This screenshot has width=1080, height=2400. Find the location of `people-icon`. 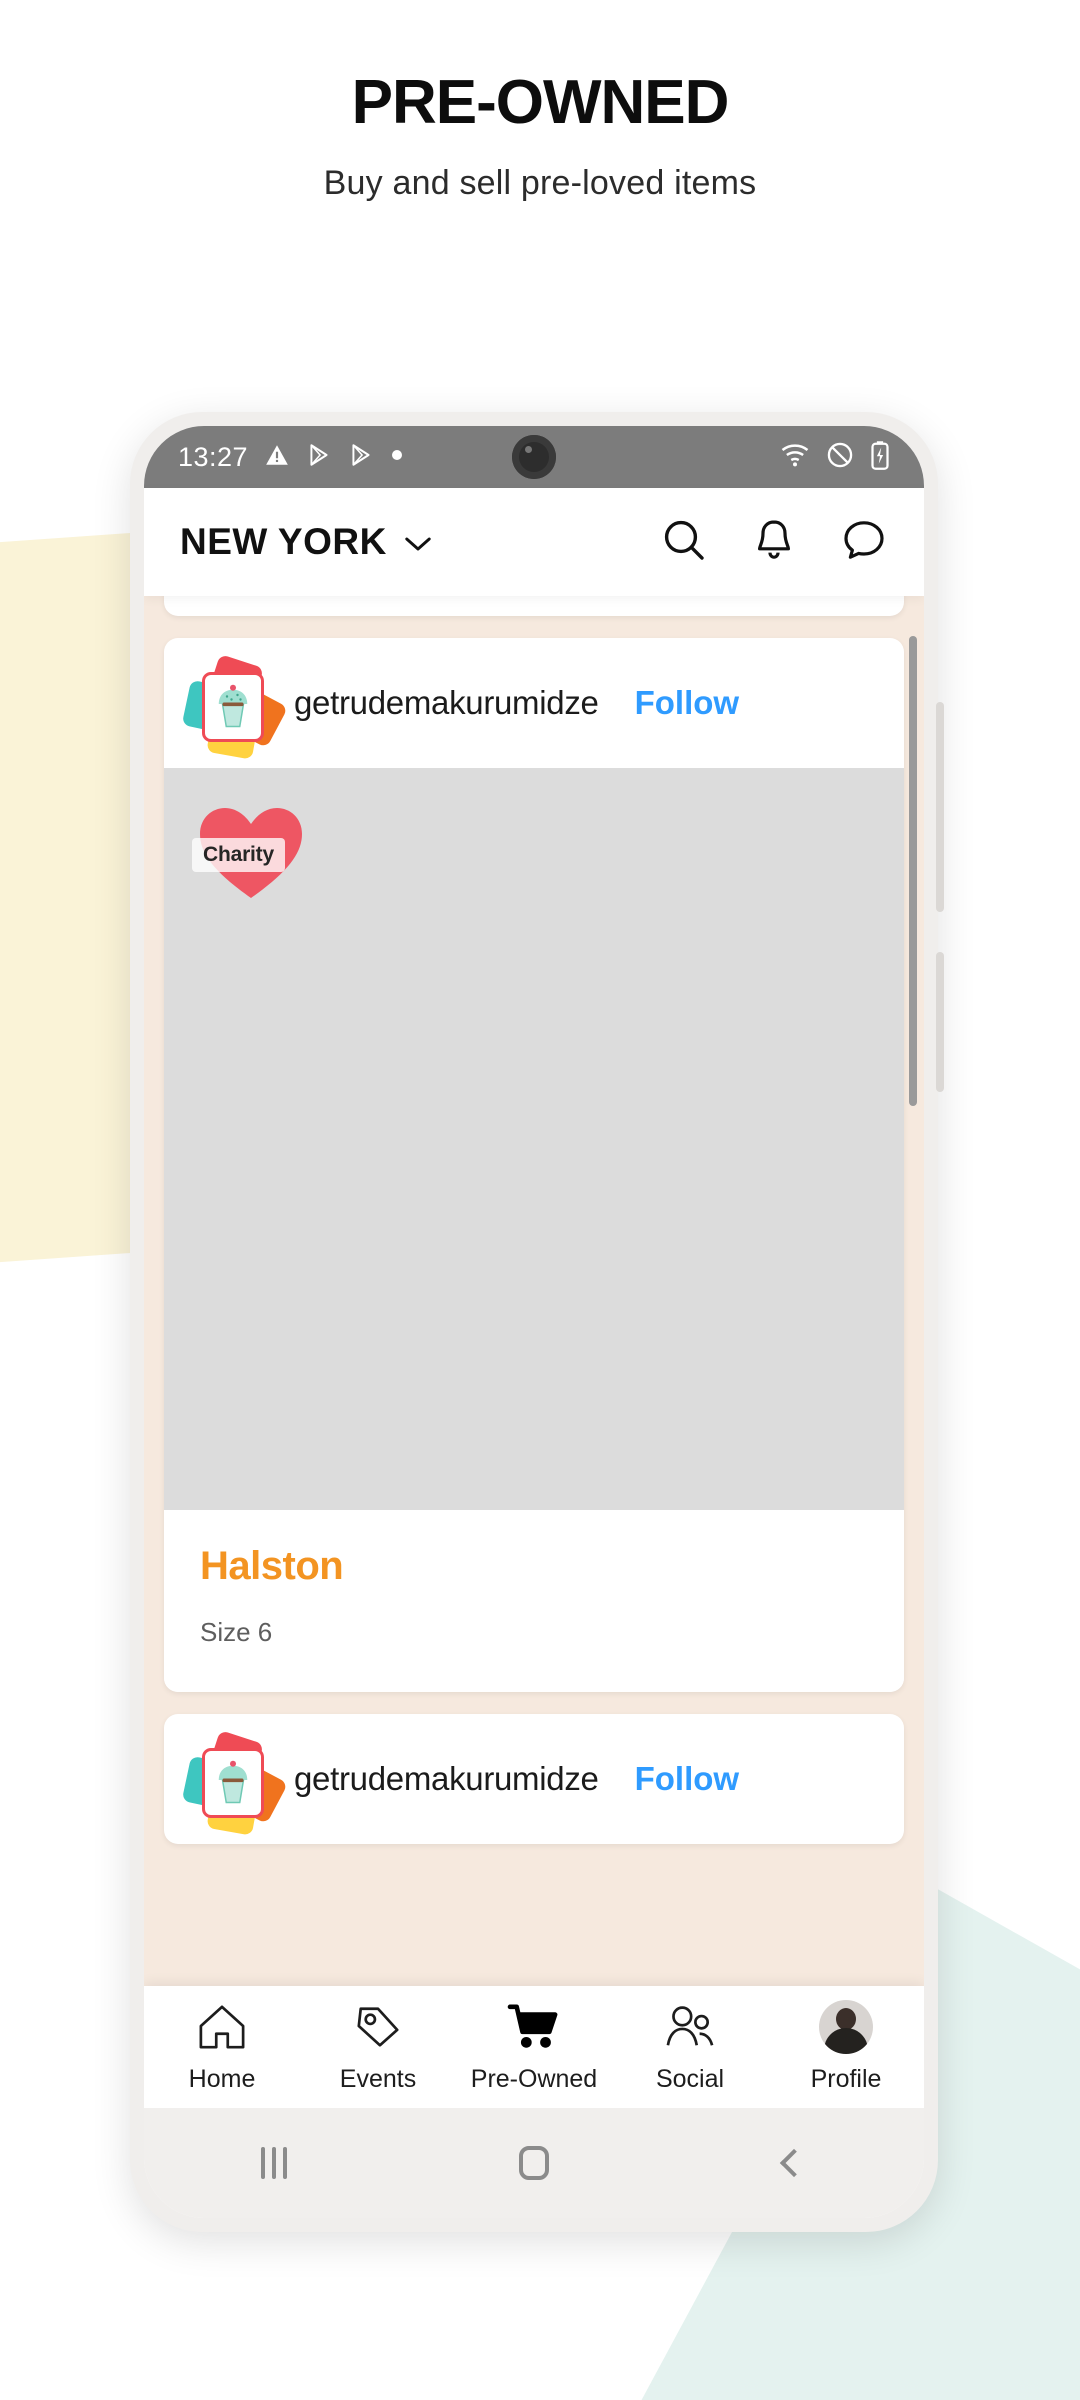

people-icon is located at coordinates (690, 2027).